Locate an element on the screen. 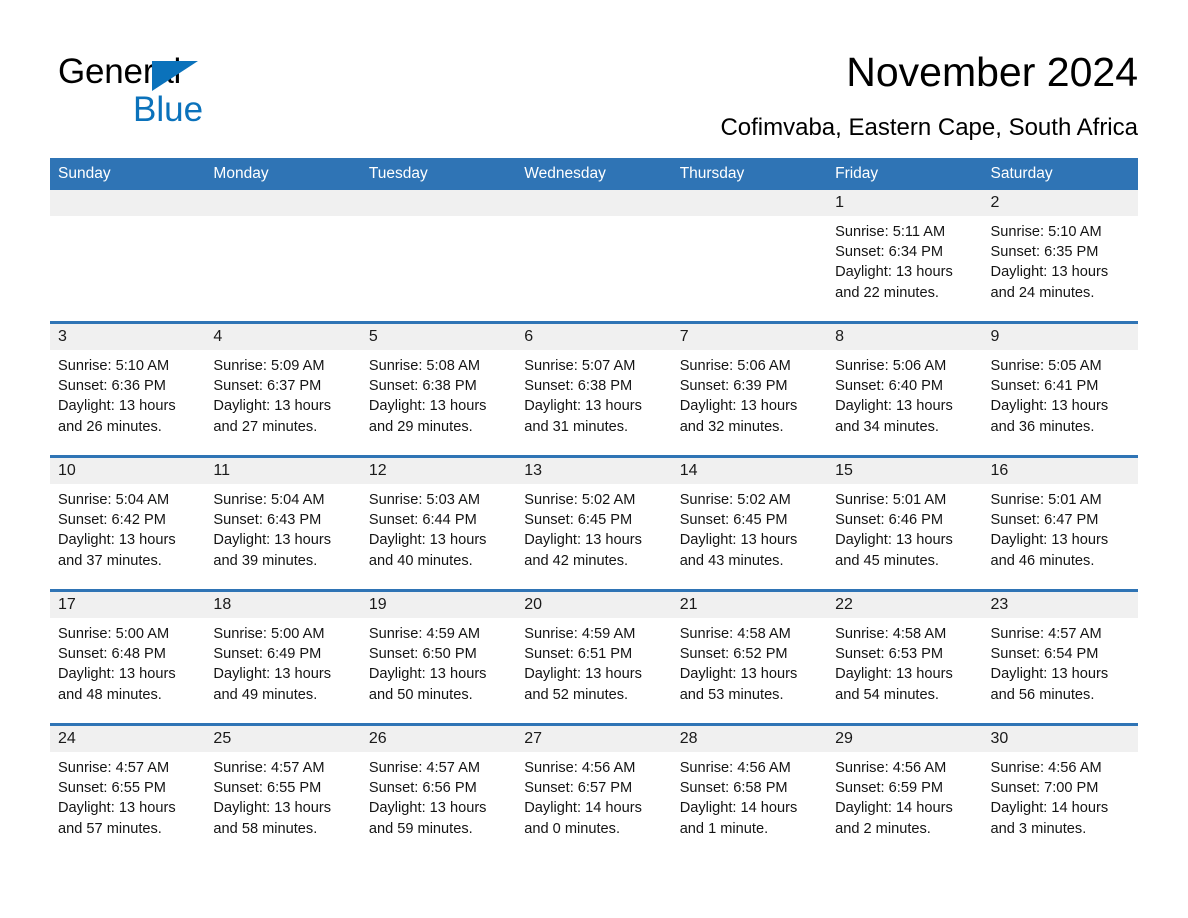 This screenshot has height=918, width=1188. sunrise-time: Sunrise: 5:00 AM is located at coordinates (114, 634).